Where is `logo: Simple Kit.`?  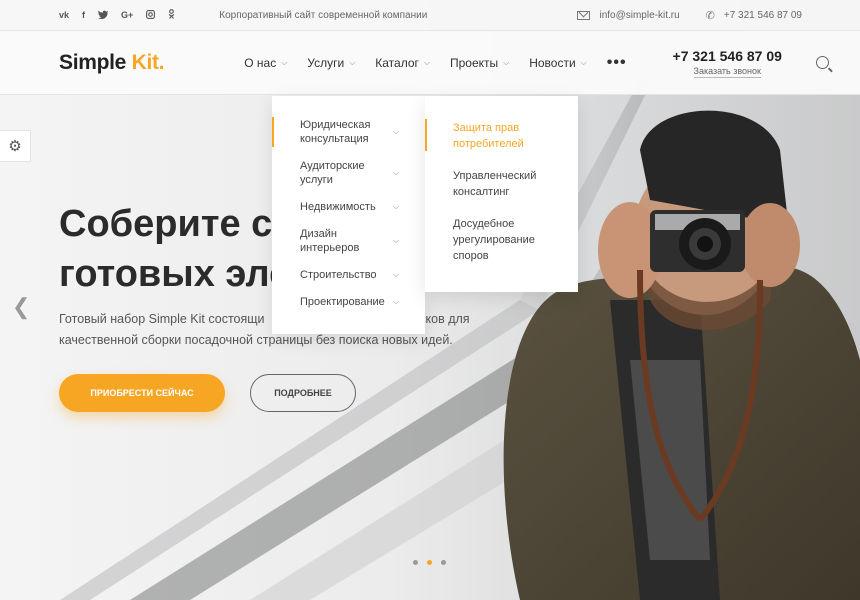 logo: Simple Kit. is located at coordinates (112, 62).